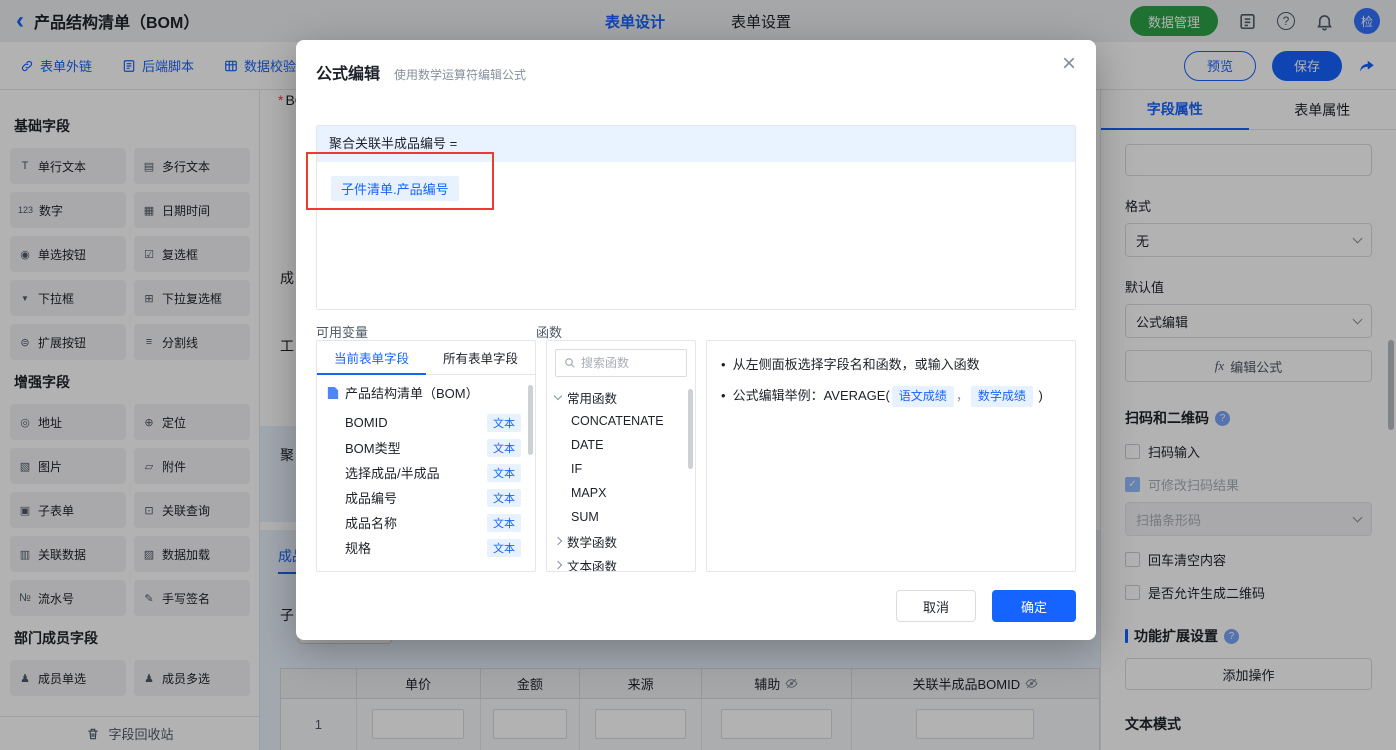  Describe the element at coordinates (621, 541) in the screenshot. I see `function-group-math: 数学函数` at that location.